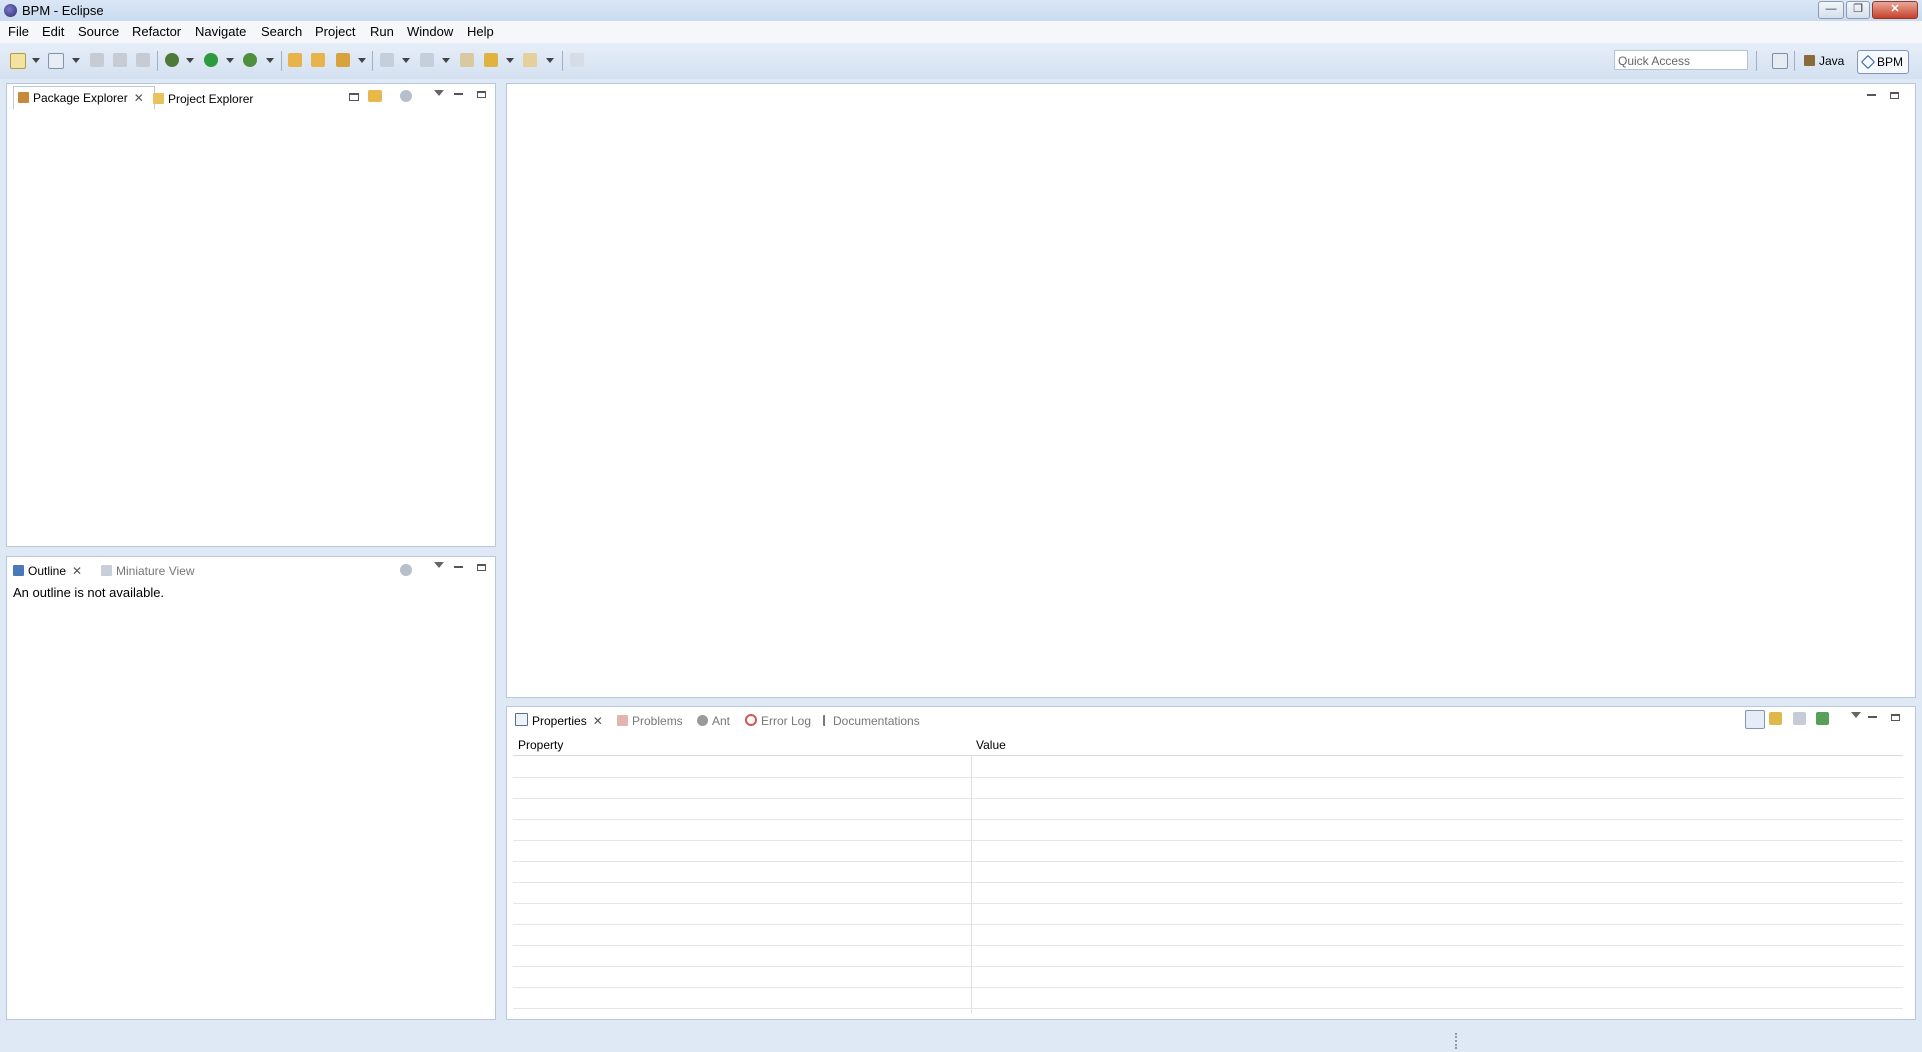 The height and width of the screenshot is (1052, 1922). Describe the element at coordinates (1775, 718) in the screenshot. I see `show-advanced-icon` at that location.